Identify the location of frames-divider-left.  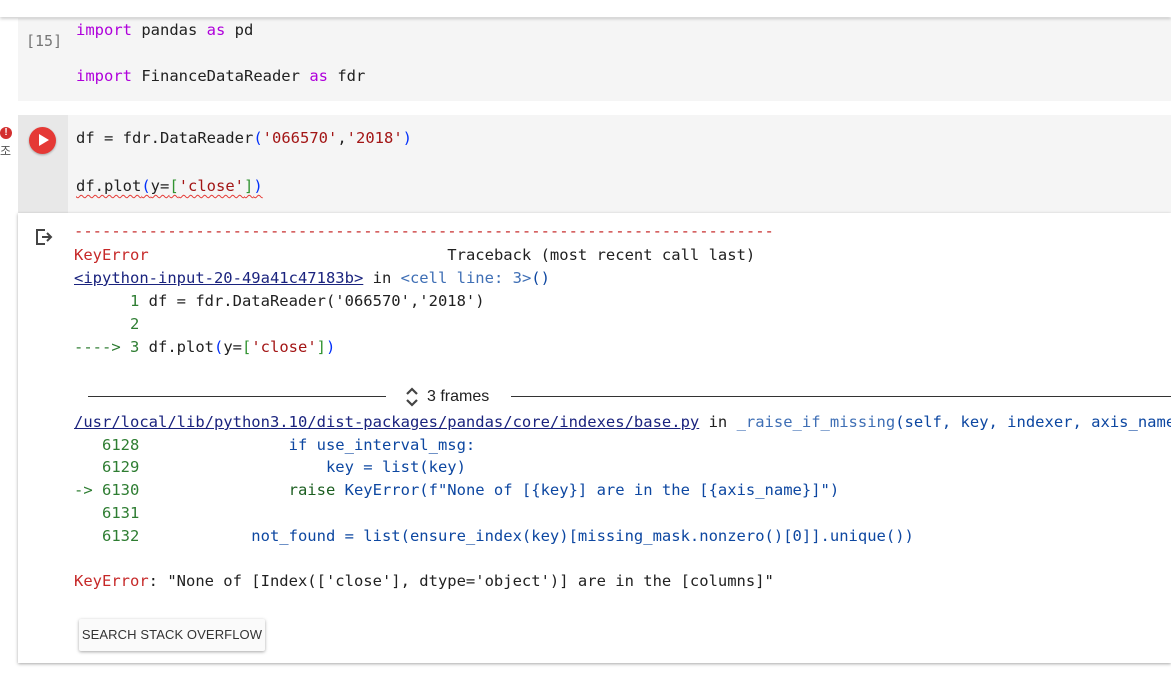
(237, 396).